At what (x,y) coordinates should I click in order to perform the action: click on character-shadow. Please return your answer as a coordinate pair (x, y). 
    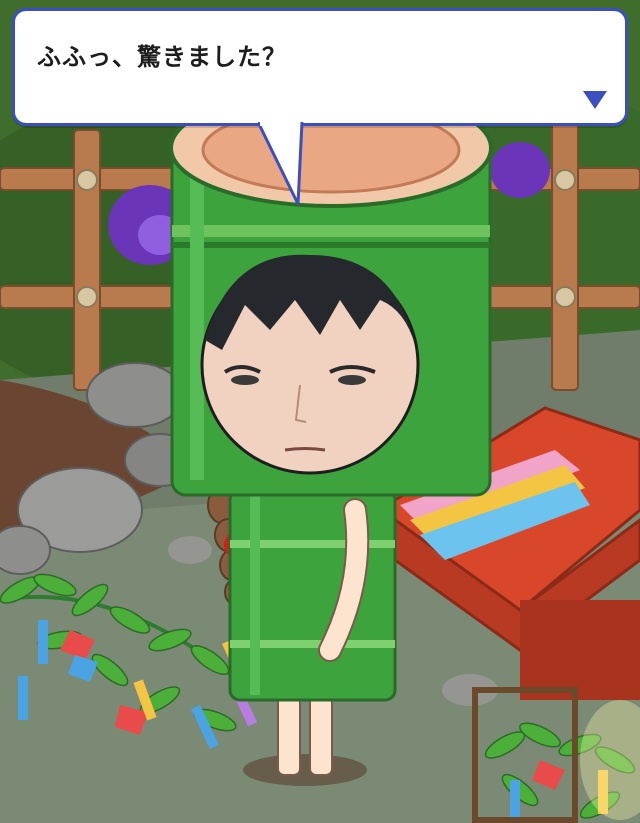
    Looking at the image, I should click on (305, 770).